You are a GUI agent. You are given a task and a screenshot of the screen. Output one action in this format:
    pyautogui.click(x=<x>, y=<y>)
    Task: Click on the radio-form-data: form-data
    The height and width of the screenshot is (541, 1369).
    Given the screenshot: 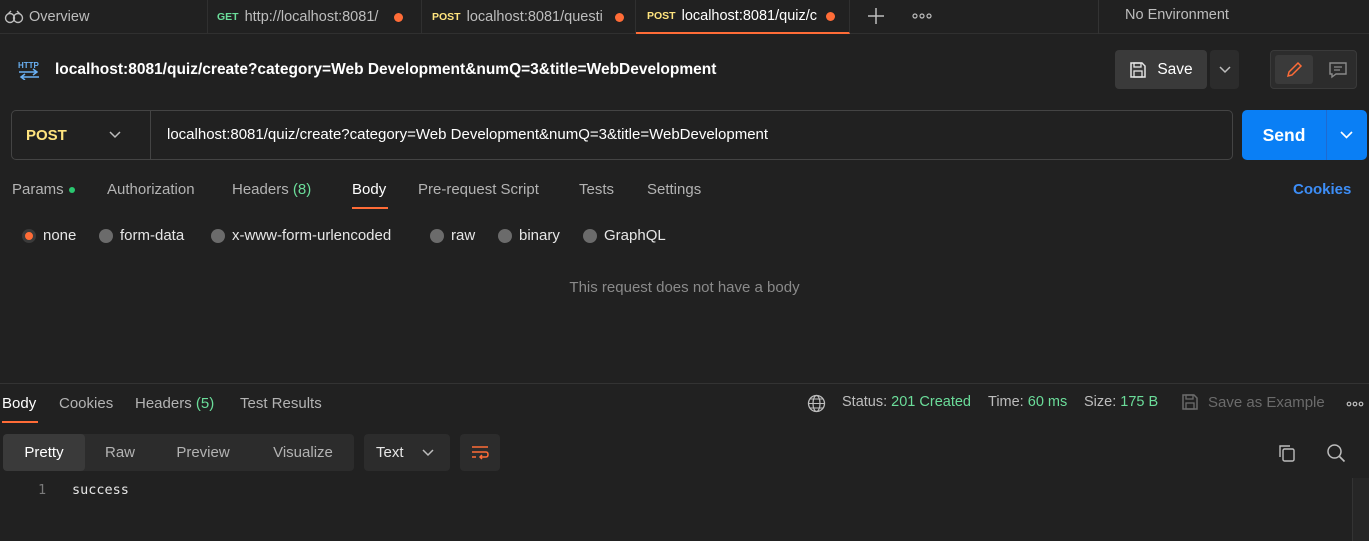 What is the action you would take?
    pyautogui.click(x=141, y=235)
    